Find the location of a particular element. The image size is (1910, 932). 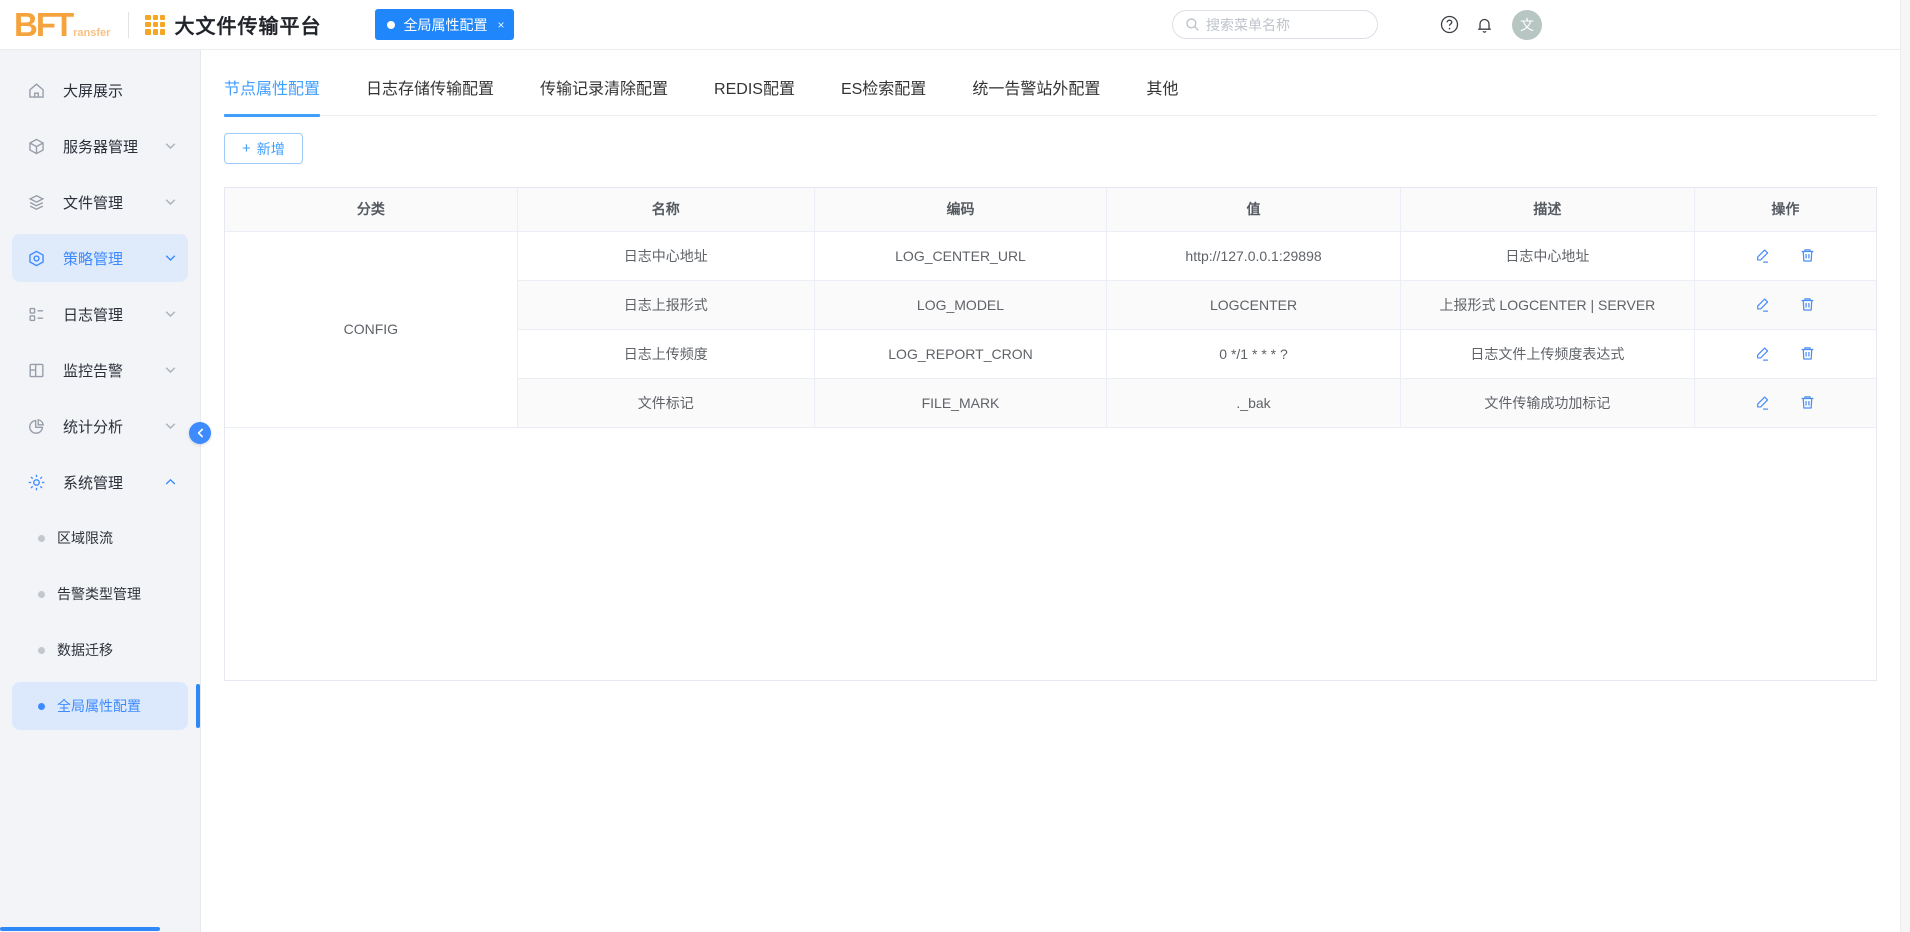

sidebar-item-file-mgmt: 文件管理 is located at coordinates (100, 202).